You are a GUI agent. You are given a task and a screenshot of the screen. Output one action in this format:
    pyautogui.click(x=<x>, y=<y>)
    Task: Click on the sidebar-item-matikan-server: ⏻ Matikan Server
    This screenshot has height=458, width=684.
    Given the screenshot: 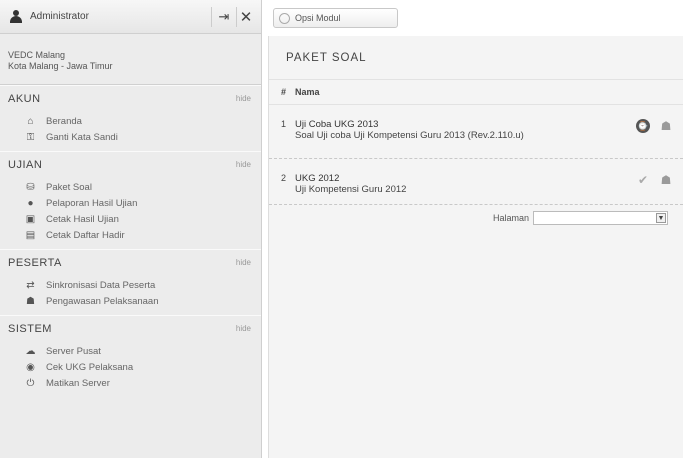 What is the action you would take?
    pyautogui.click(x=130, y=383)
    